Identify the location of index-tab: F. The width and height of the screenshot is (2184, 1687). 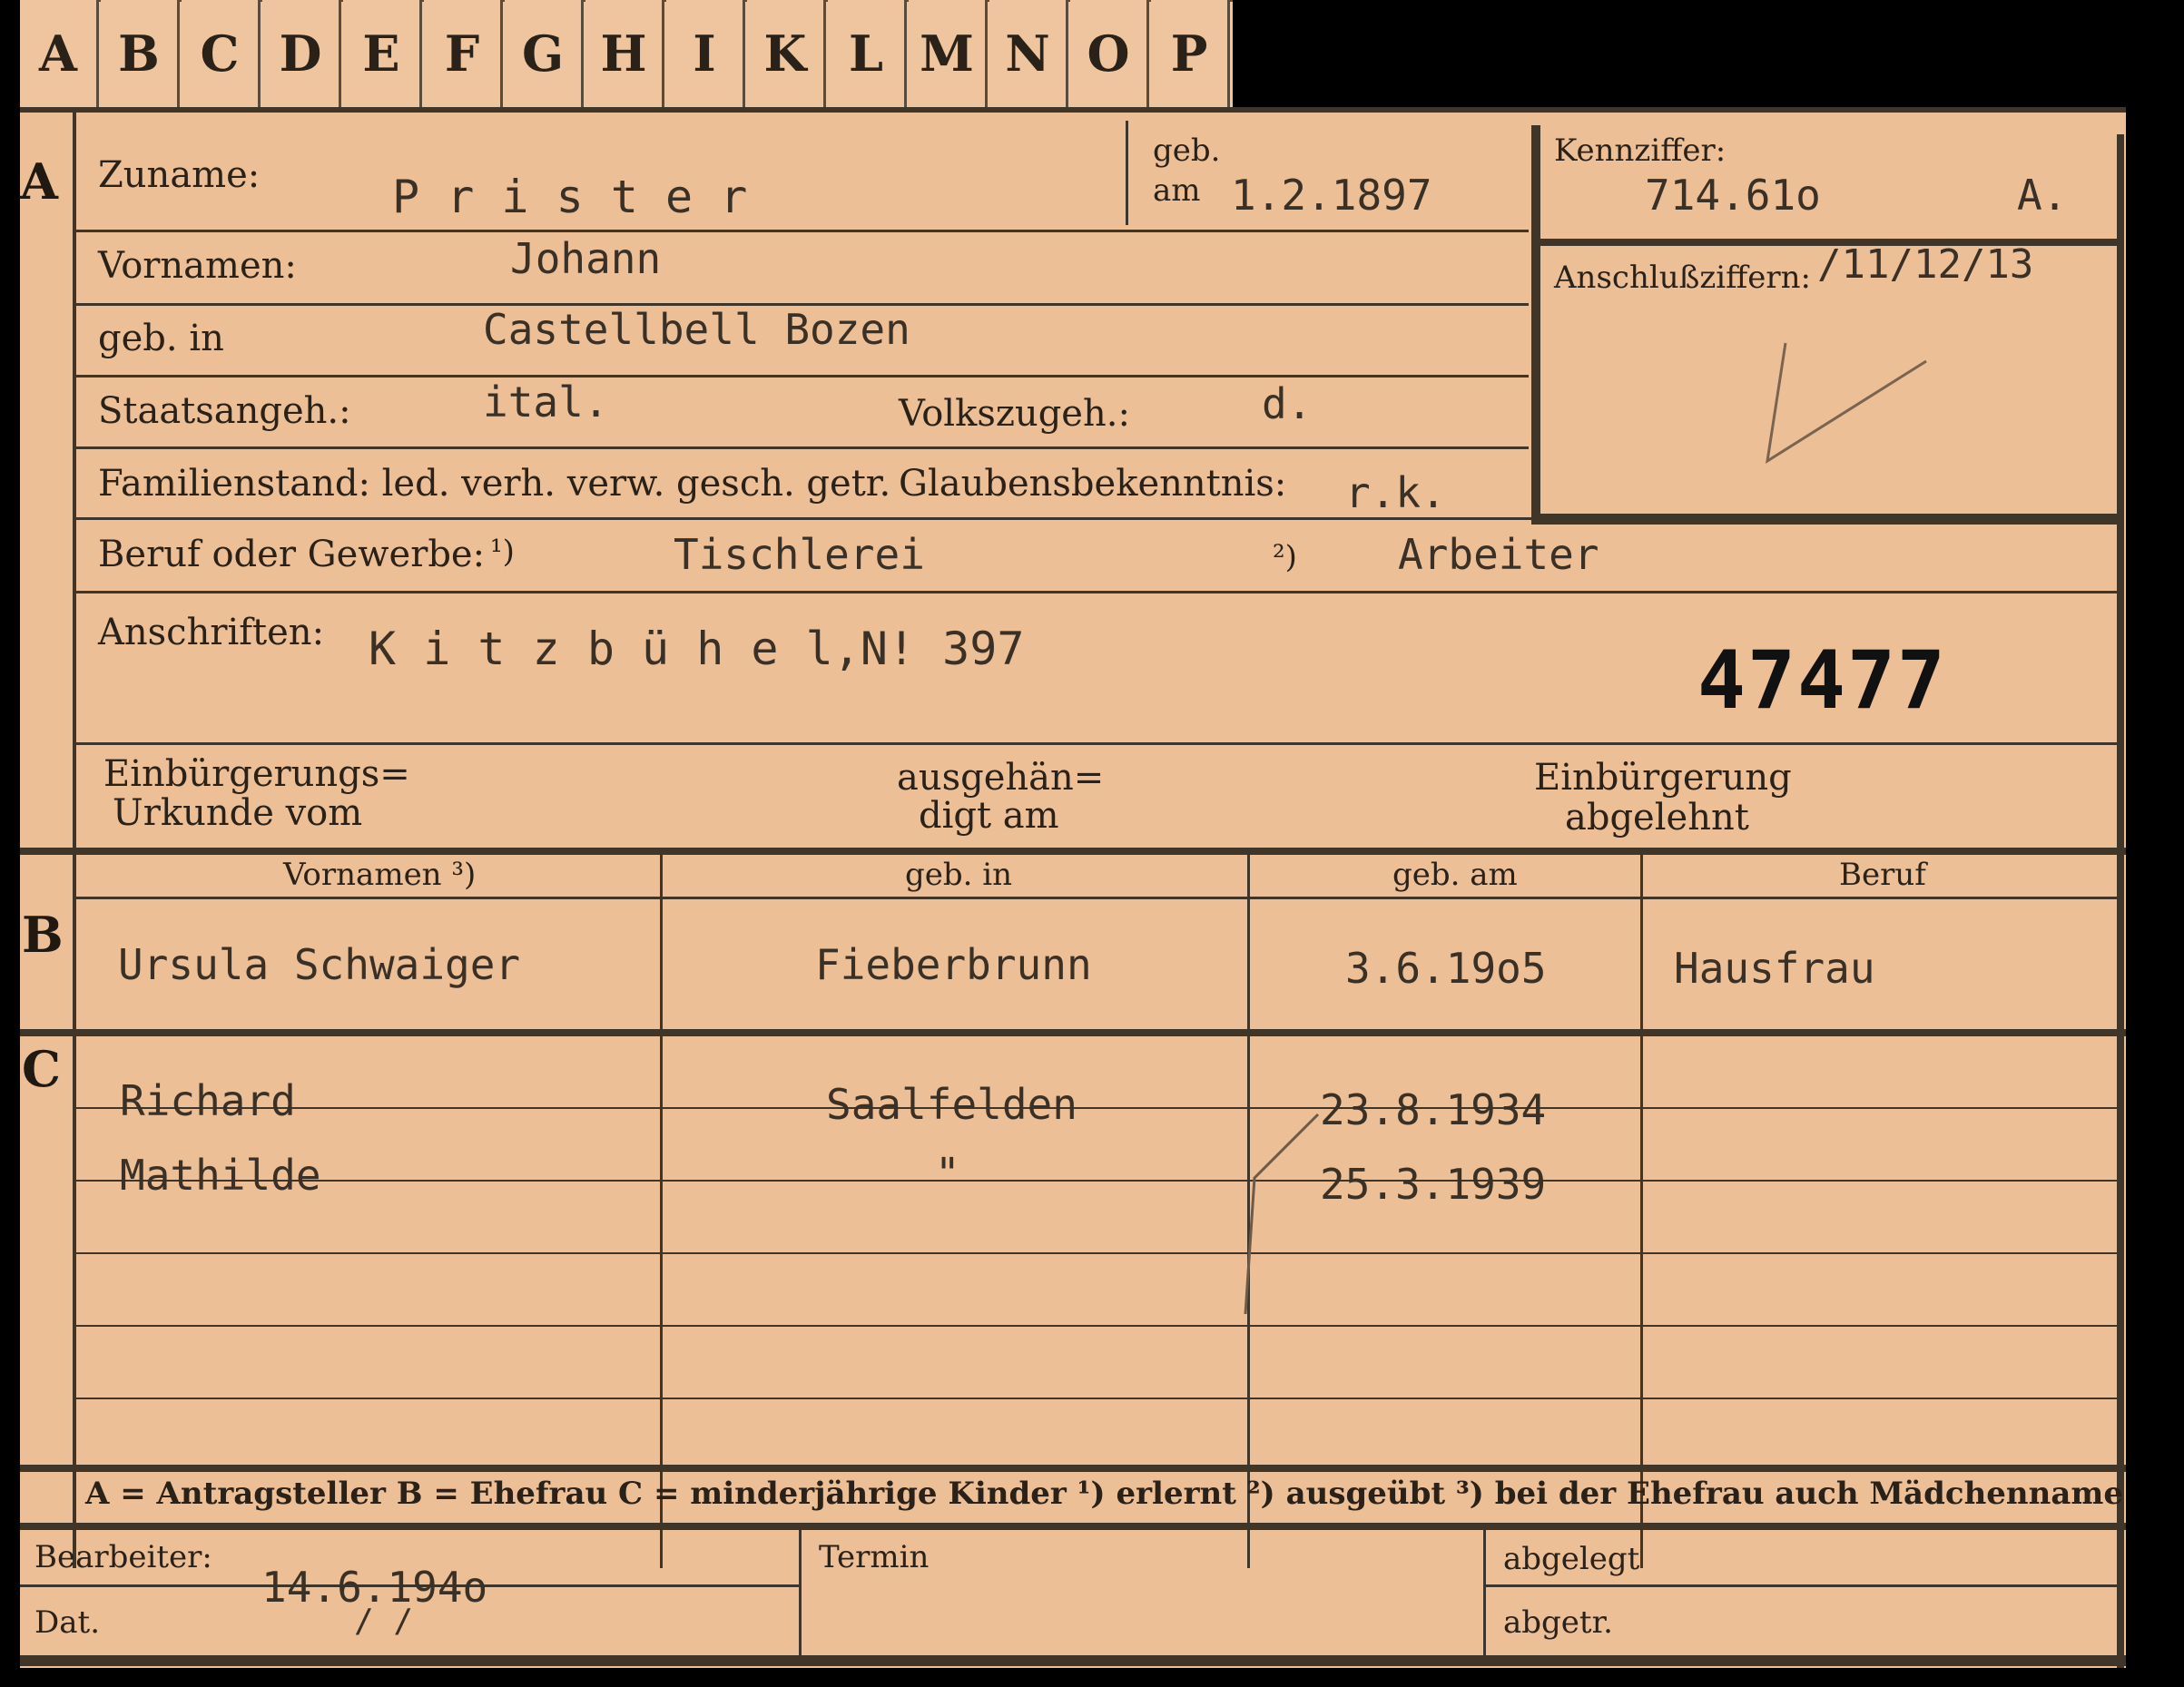
(464, 53).